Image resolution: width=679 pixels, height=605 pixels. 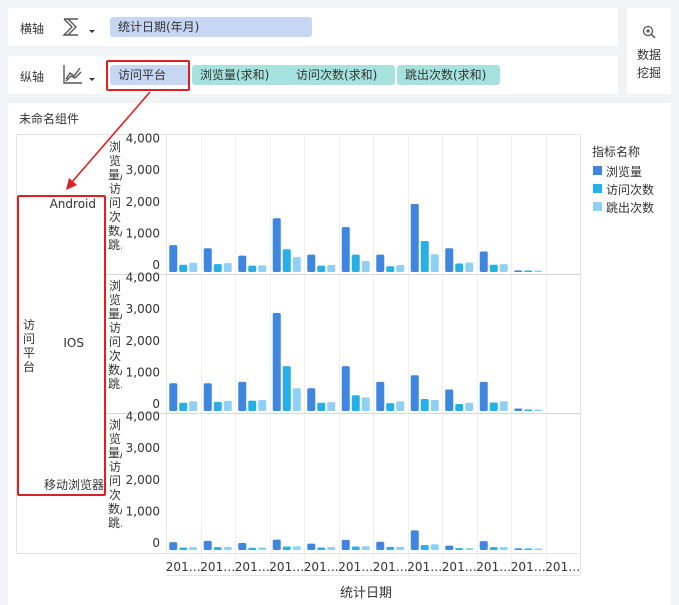 I want to click on y-tick-label: 0, so click(x=156, y=543).